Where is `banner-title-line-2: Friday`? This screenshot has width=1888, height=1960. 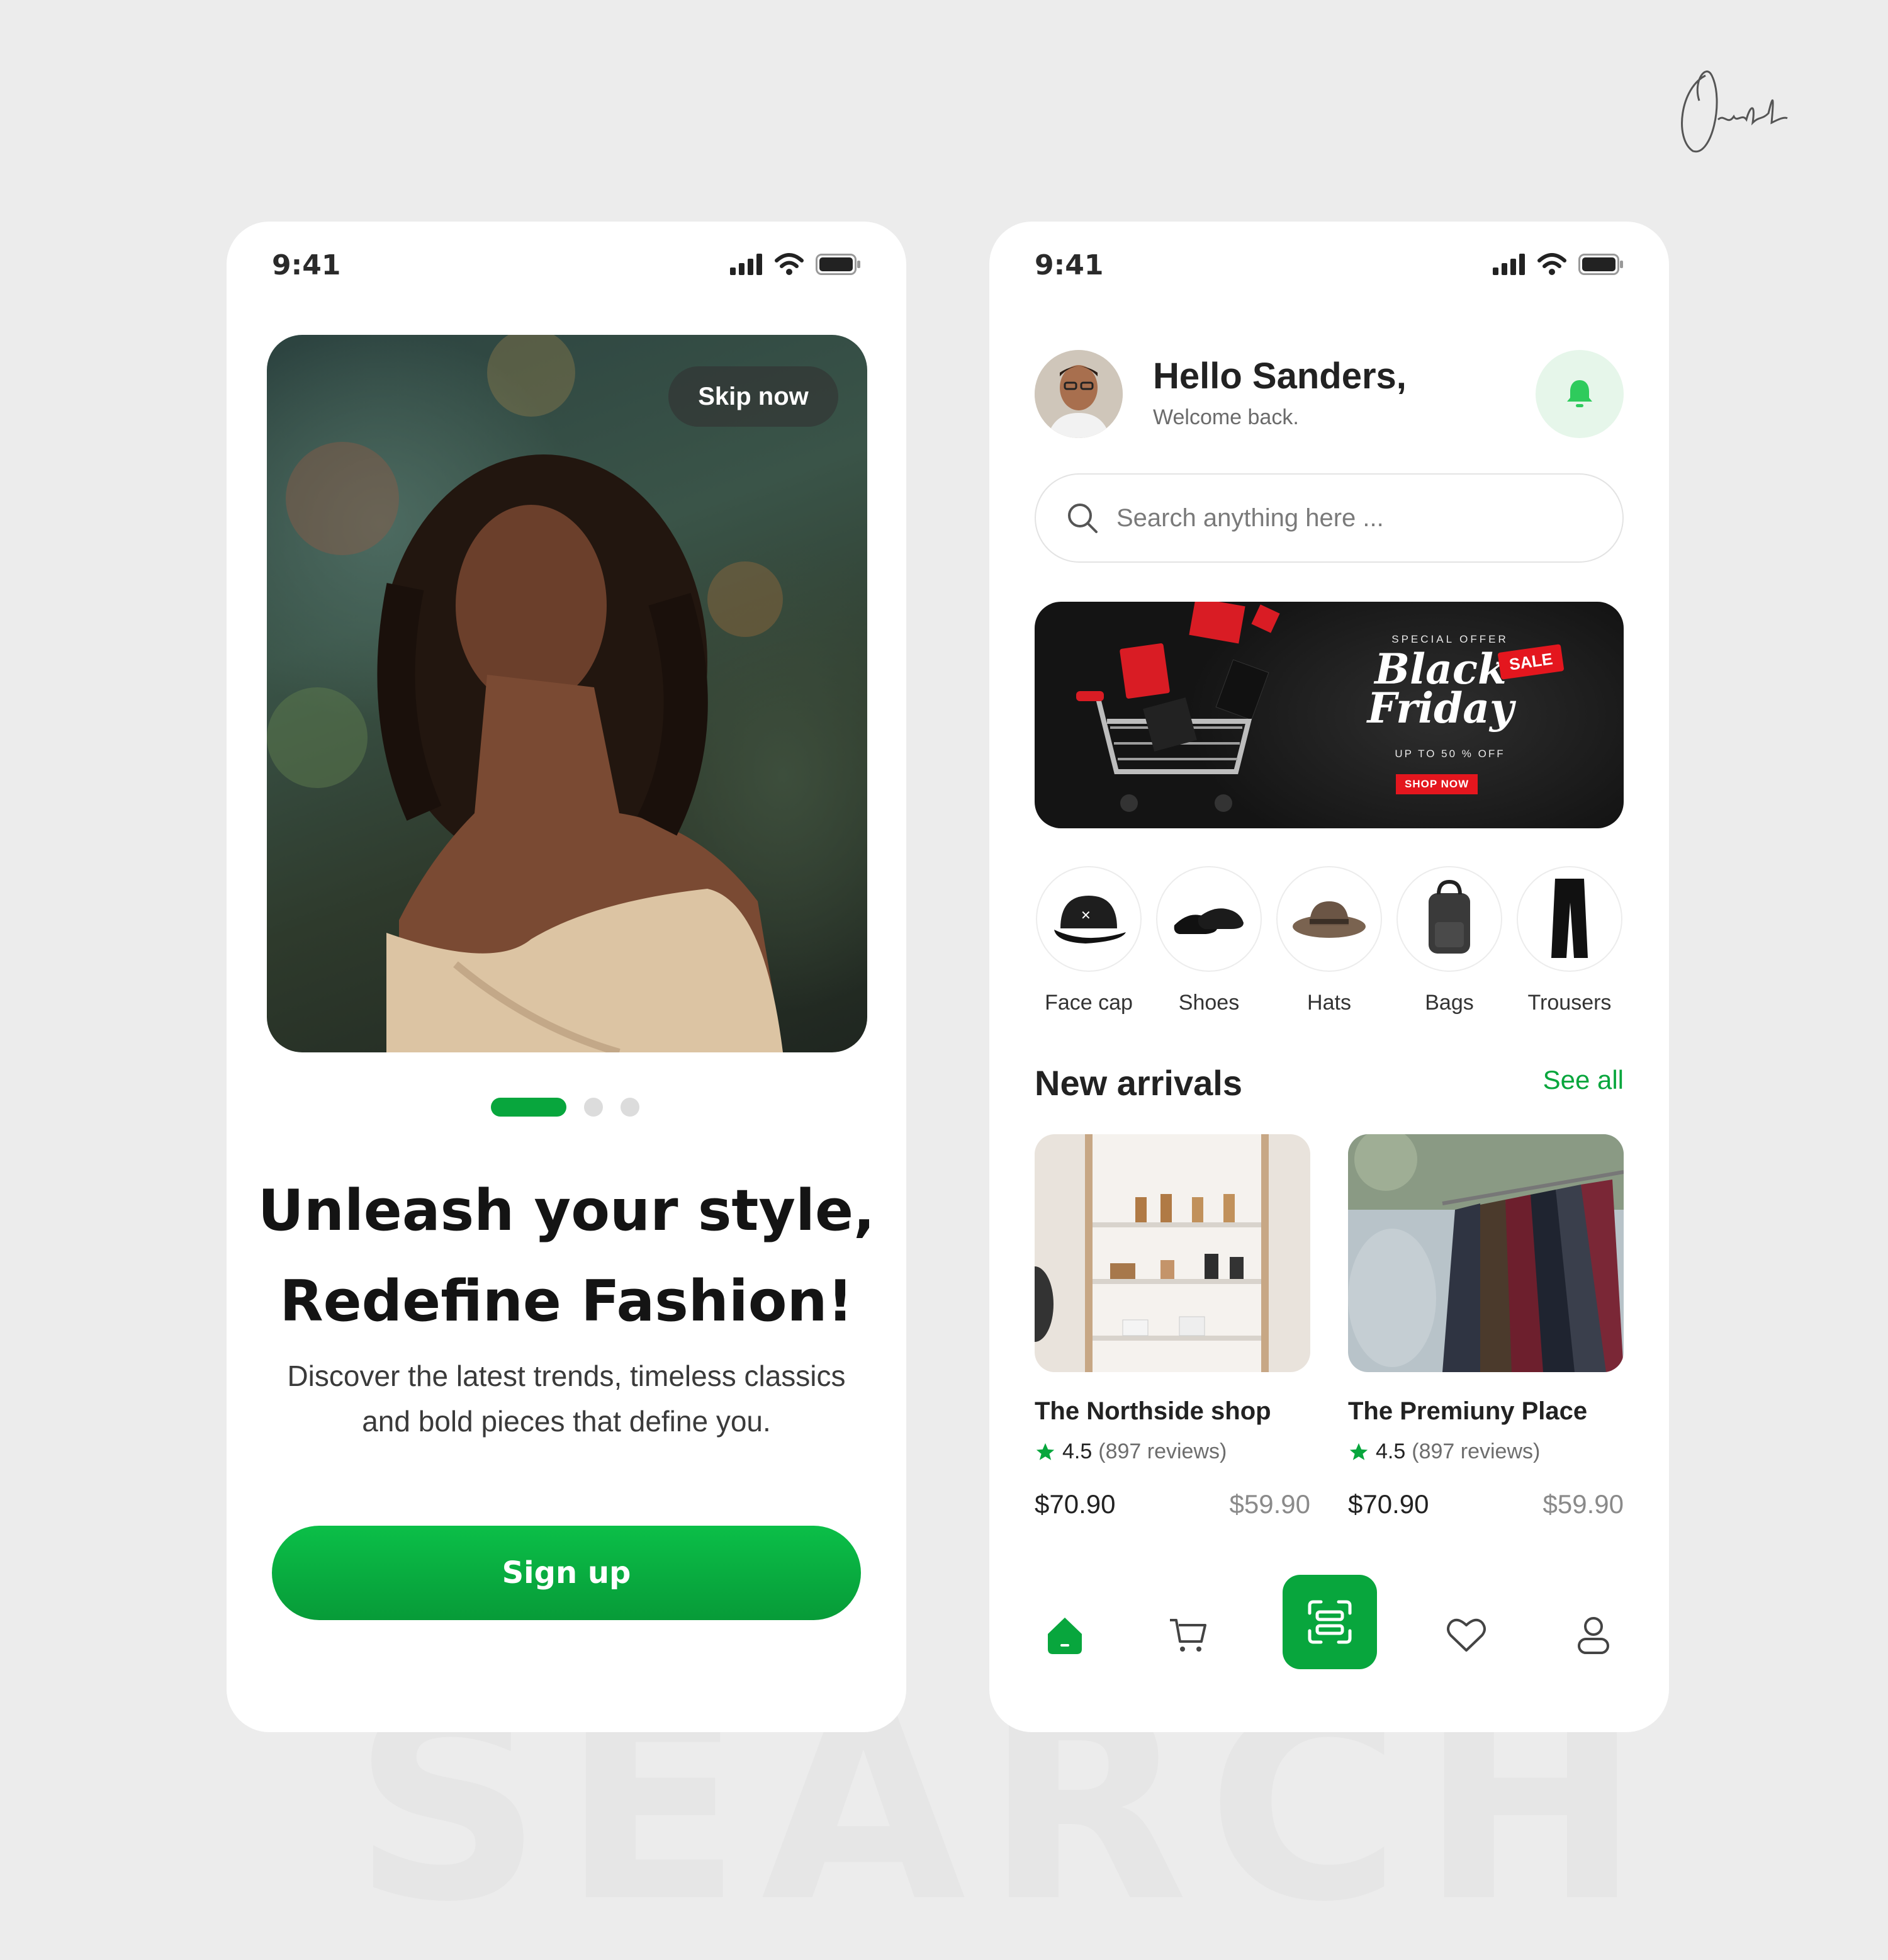
banner-title-line-2: Friday is located at coordinates (1440, 708).